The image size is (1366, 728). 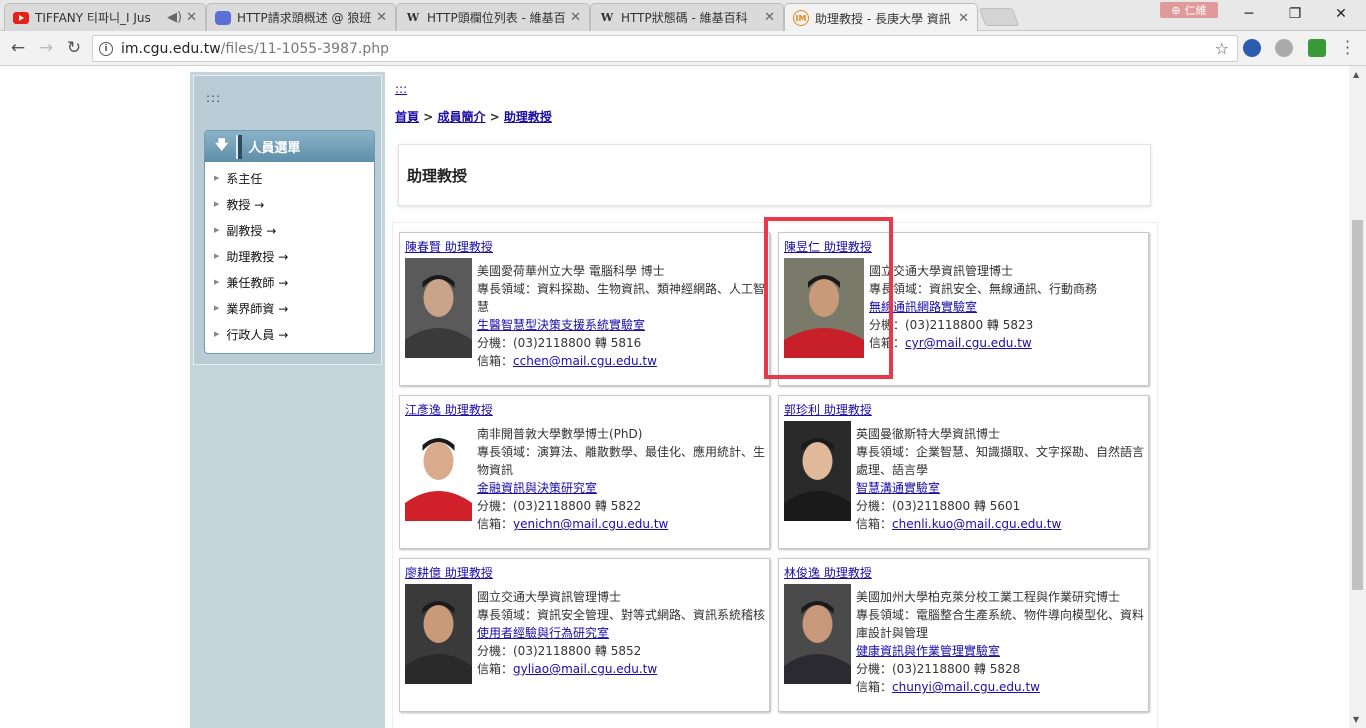 I want to click on person-name-link: 郭珍利 助理教授, so click(x=828, y=409).